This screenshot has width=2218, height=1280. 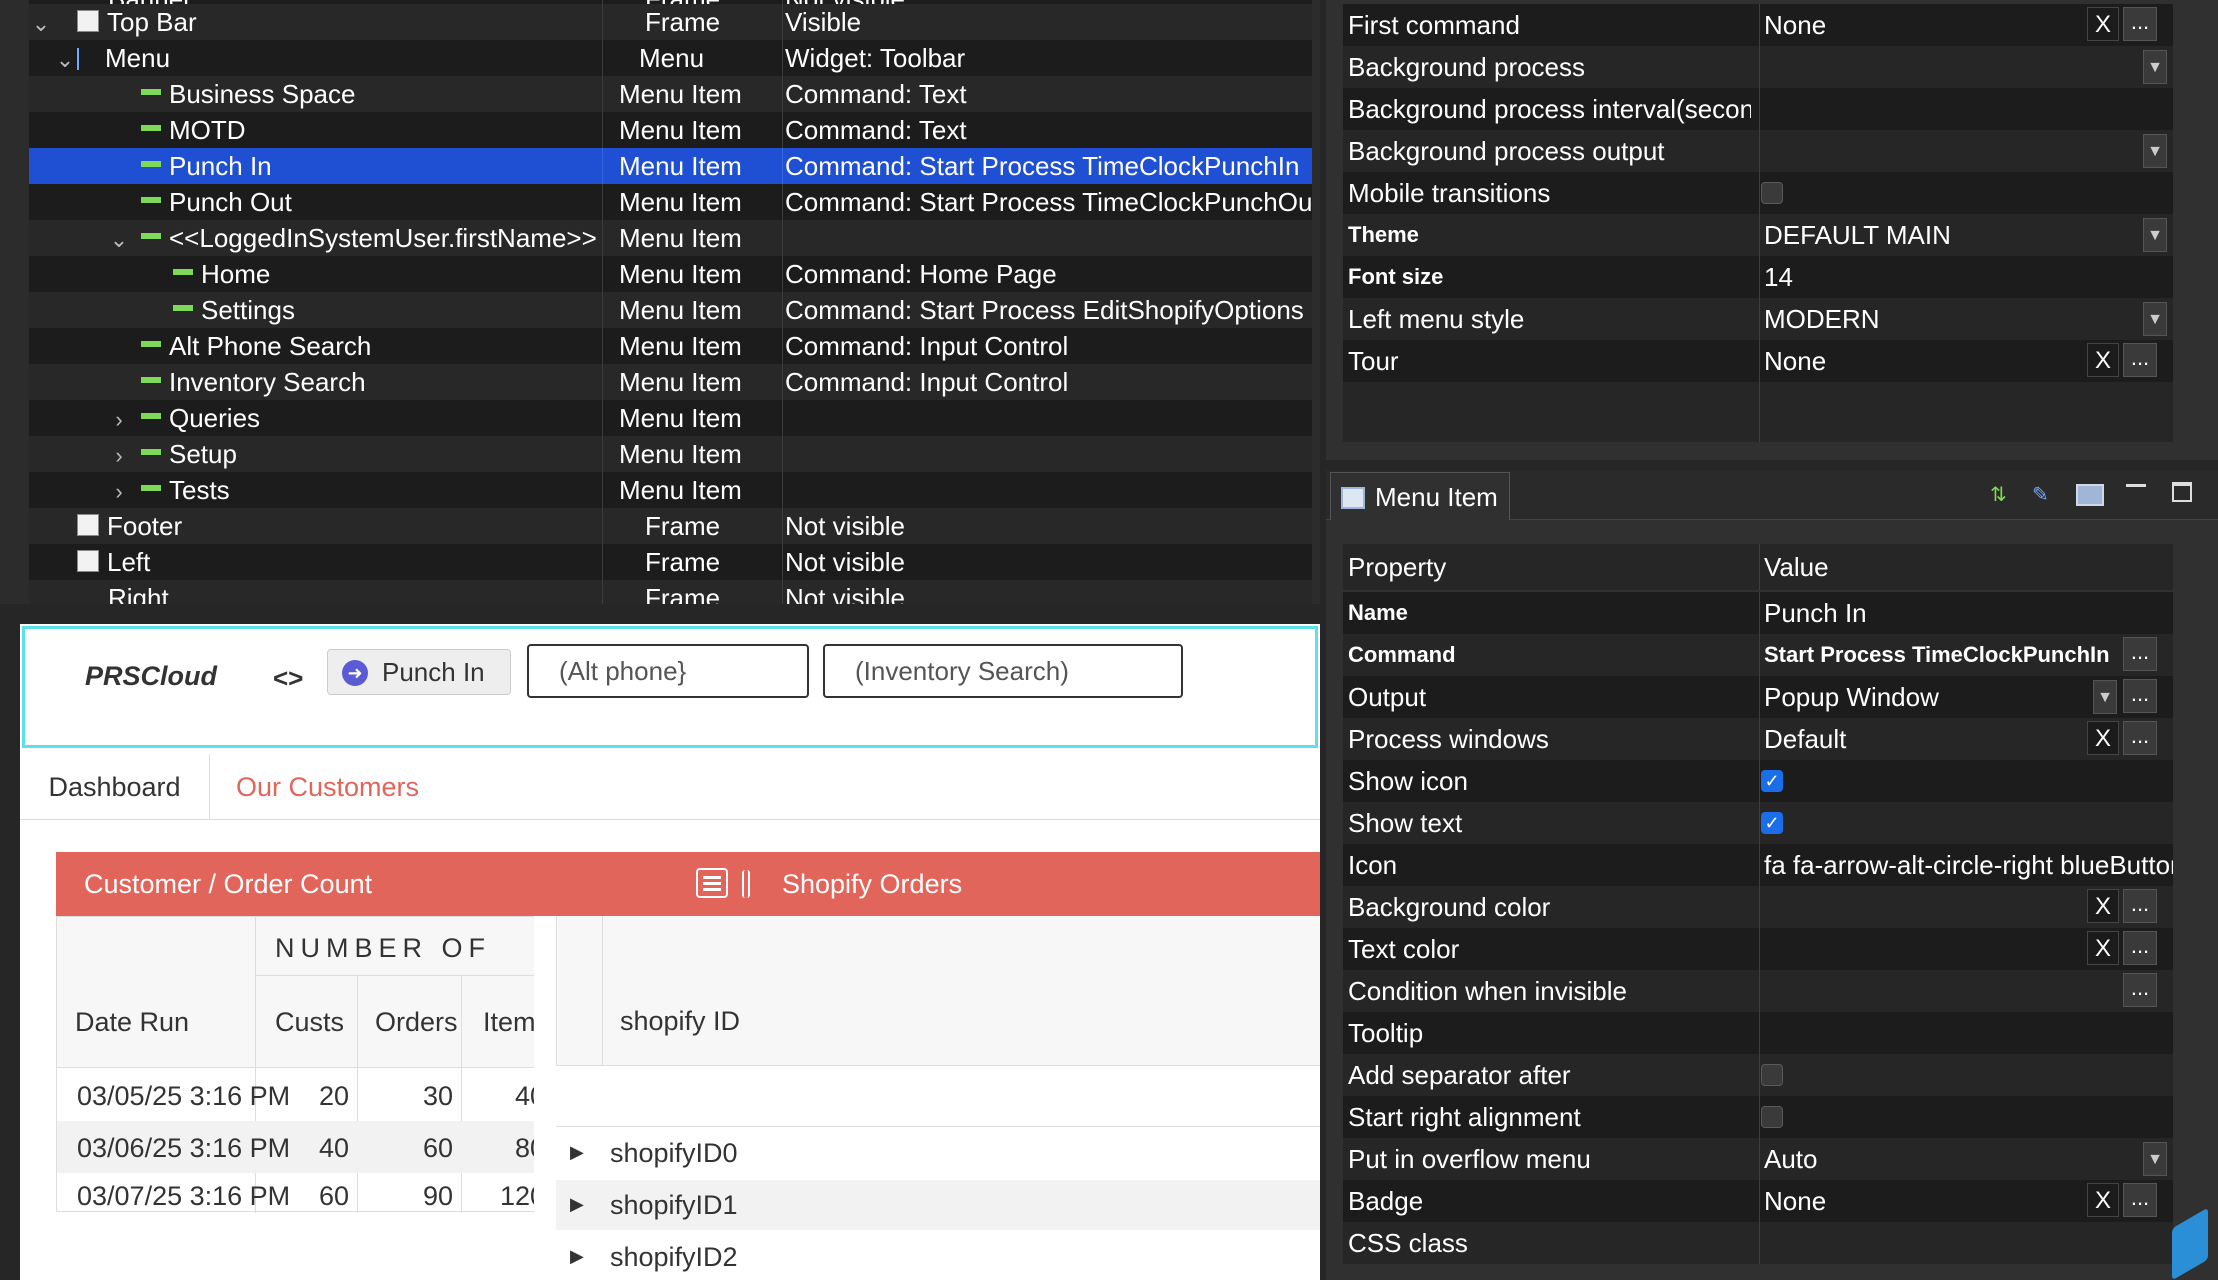 What do you see at coordinates (1420, 496) in the screenshot?
I see `tab-menu-item: Menu Item` at bounding box center [1420, 496].